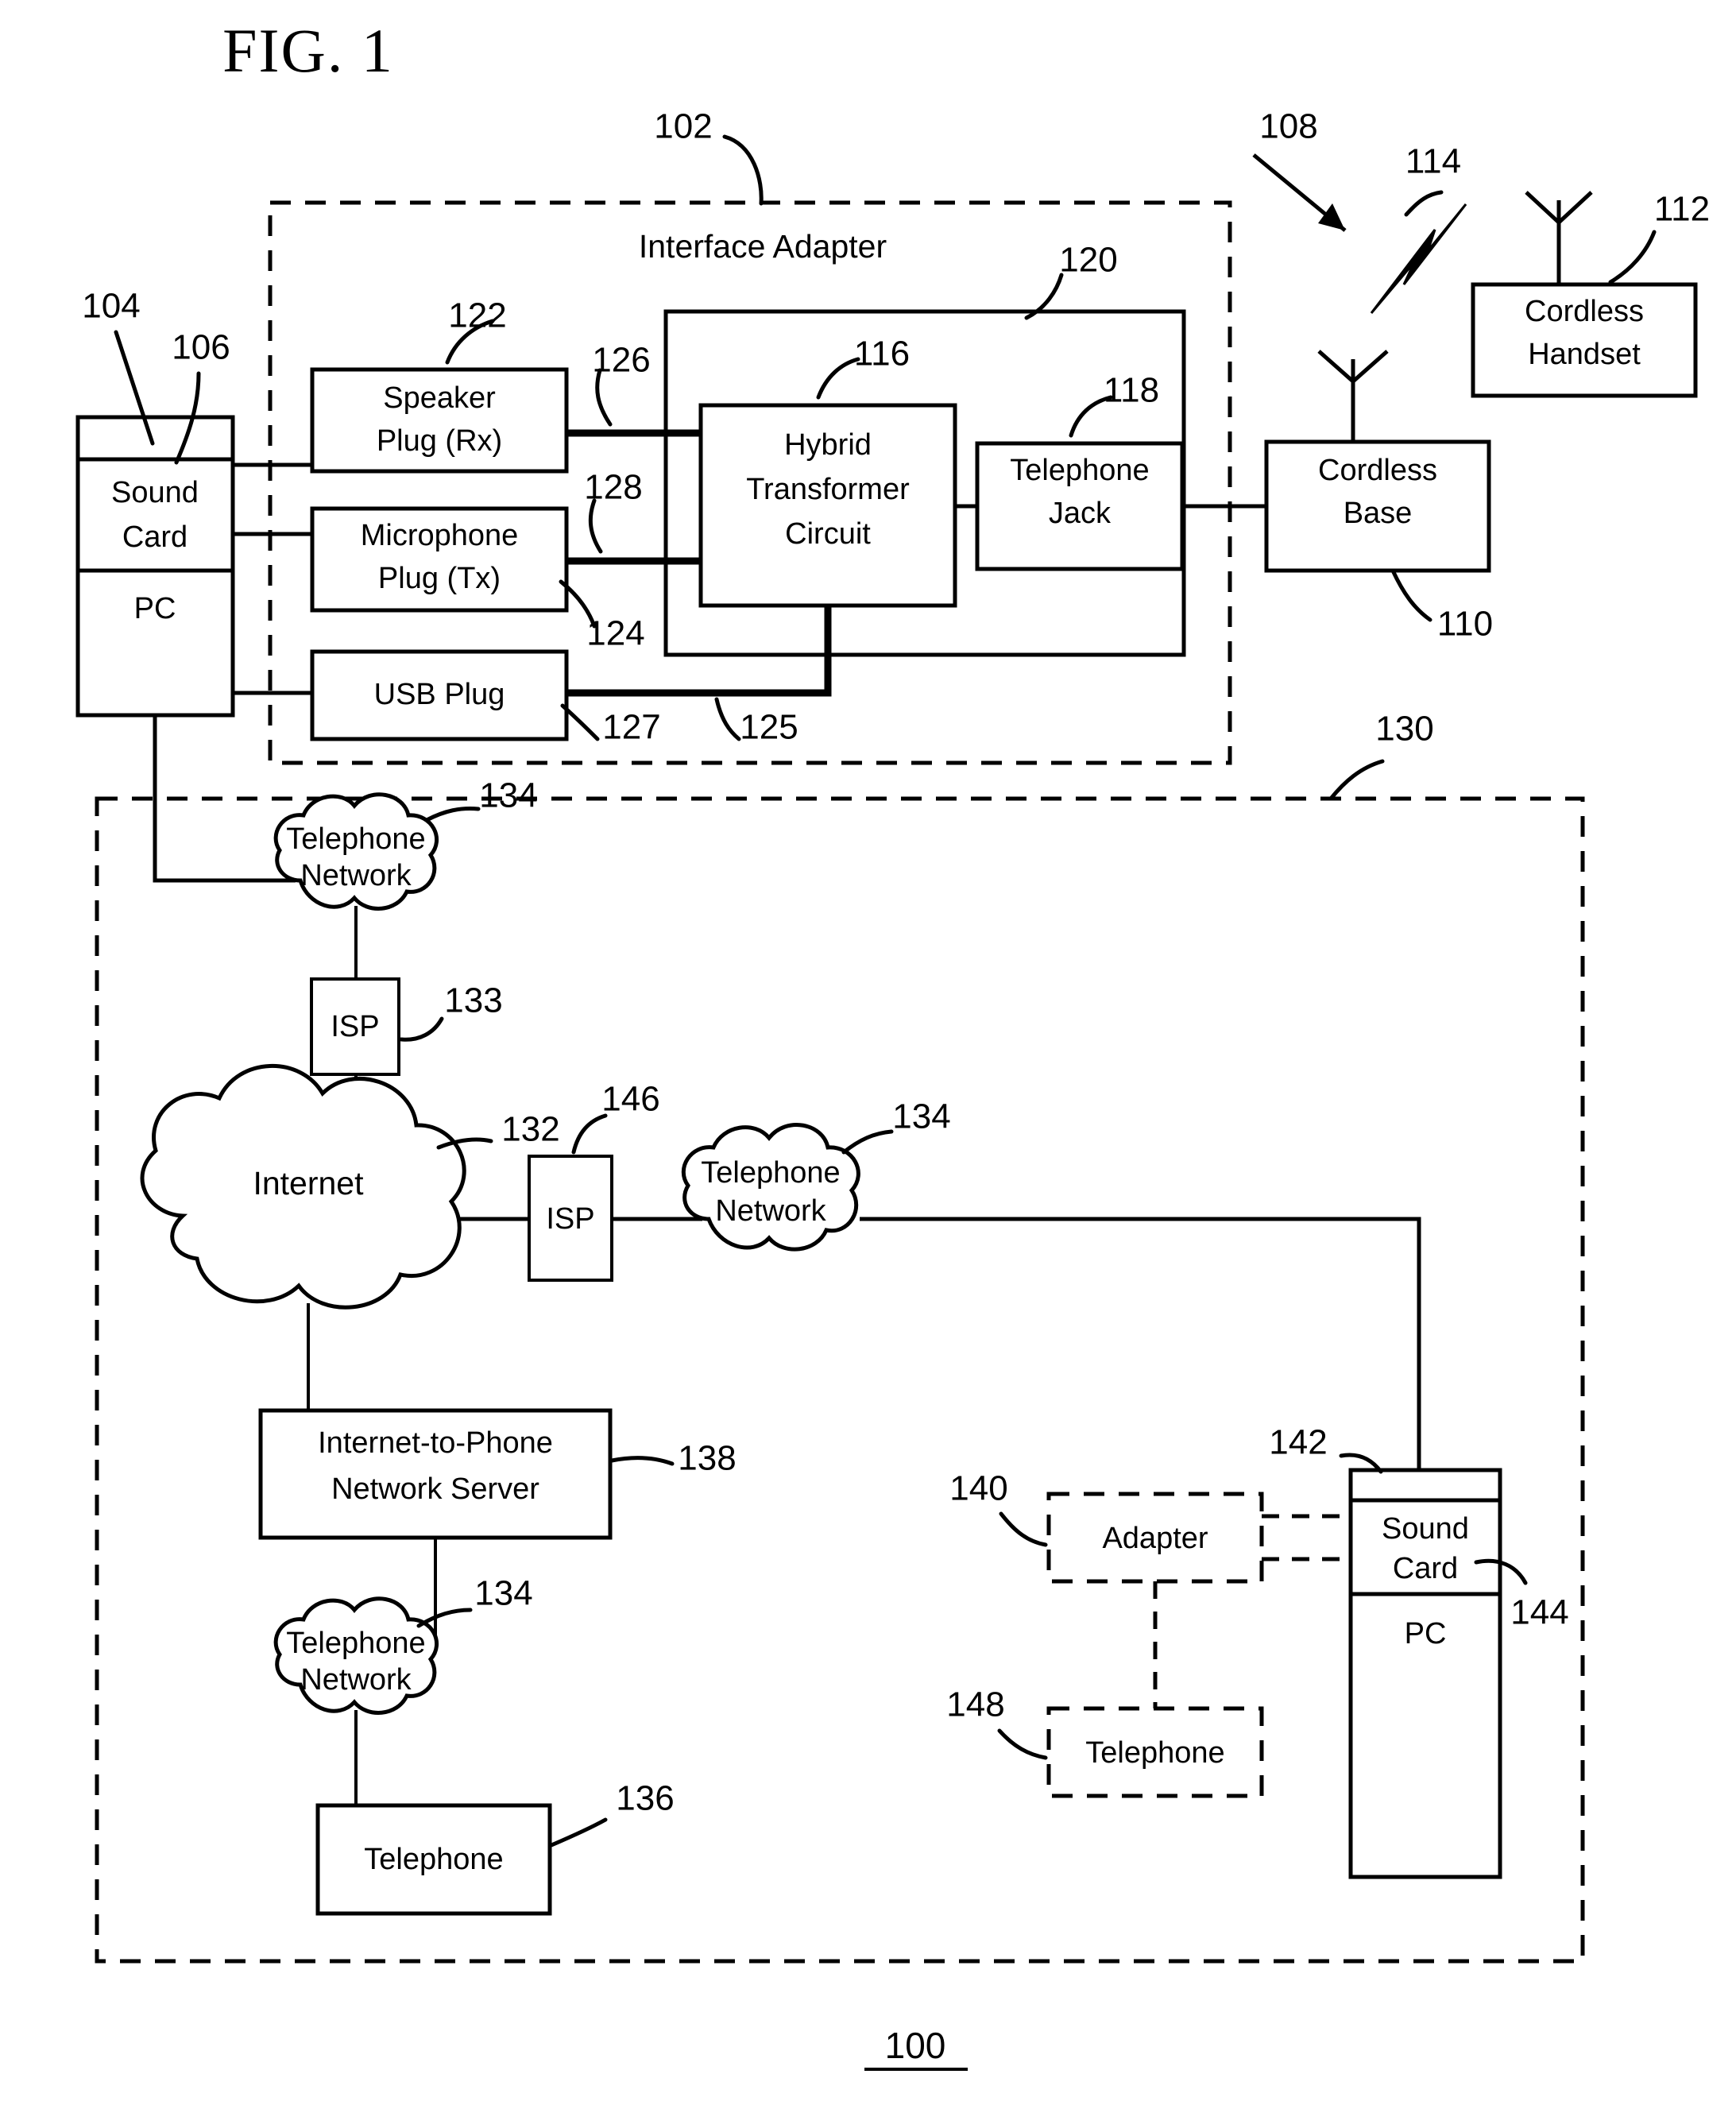 Image resolution: width=1736 pixels, height=2105 pixels. Describe the element at coordinates (355, 1026) in the screenshot. I see `isp-top-label: ISP` at that location.